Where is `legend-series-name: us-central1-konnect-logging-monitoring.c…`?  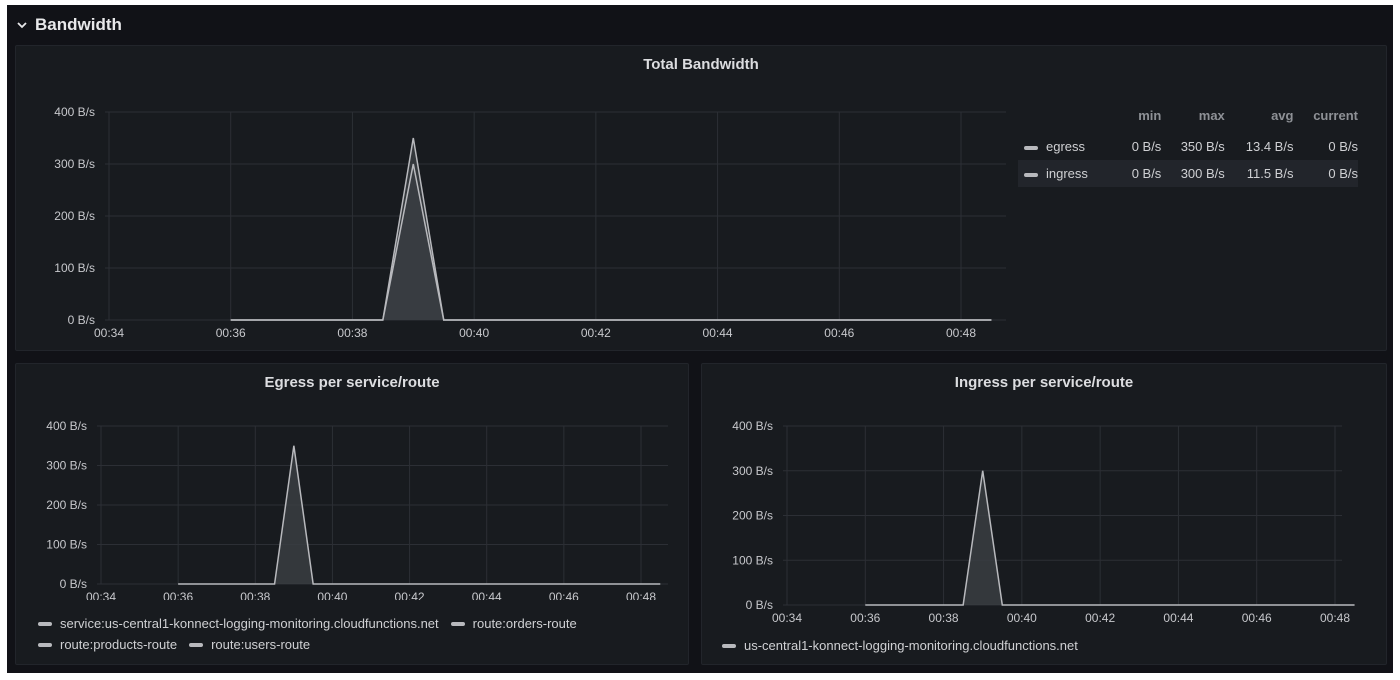 legend-series-name: us-central1-konnect-logging-monitoring.c… is located at coordinates (911, 645).